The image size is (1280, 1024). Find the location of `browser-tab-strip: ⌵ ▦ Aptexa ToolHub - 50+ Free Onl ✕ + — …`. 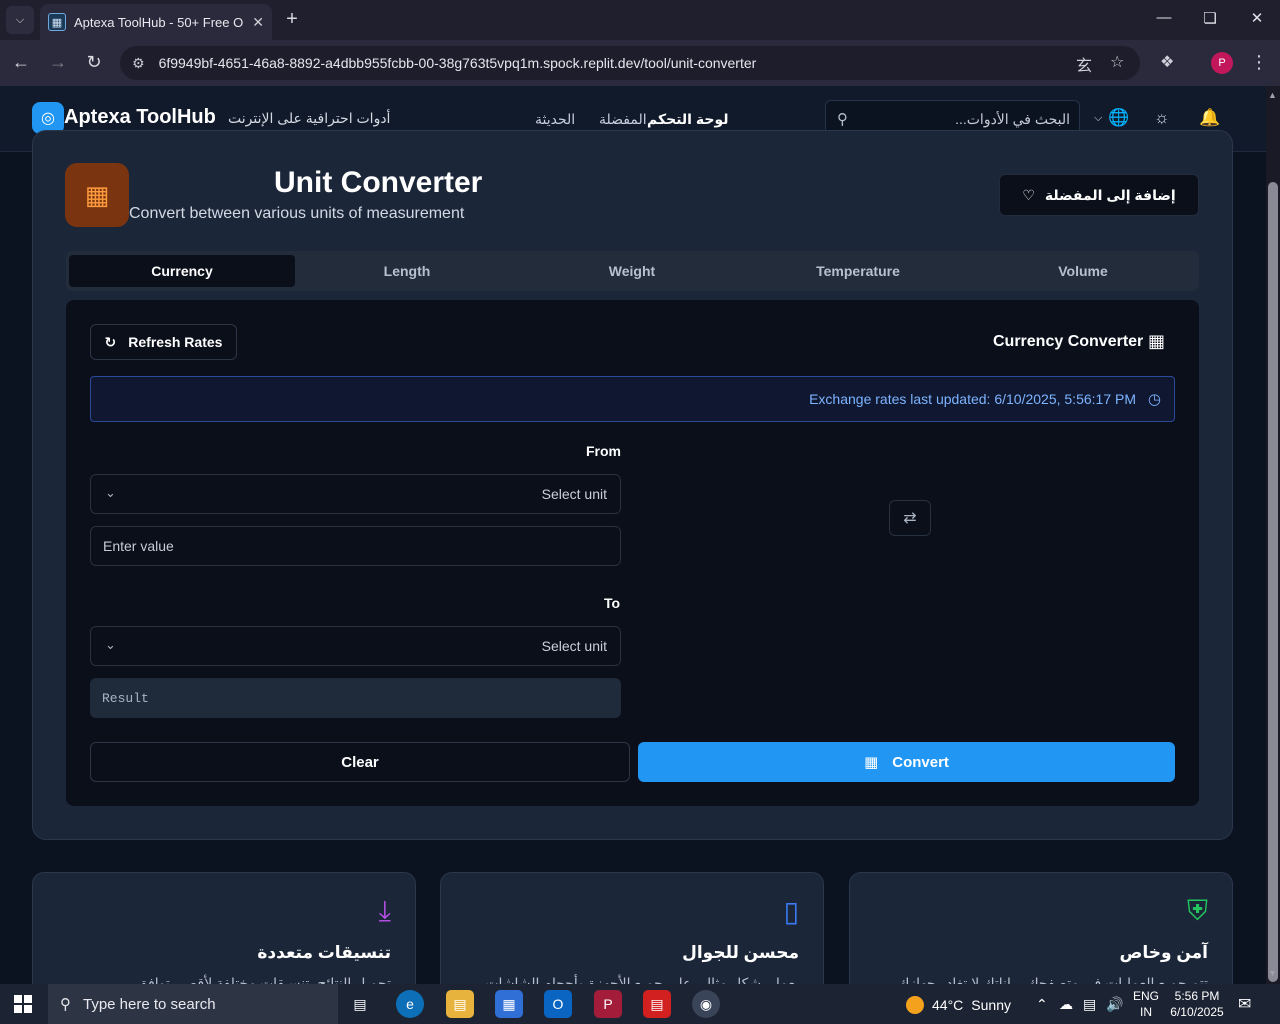

browser-tab-strip: ⌵ ▦ Aptexa ToolHub - 50+ Free Onl ✕ + — … is located at coordinates (640, 20).